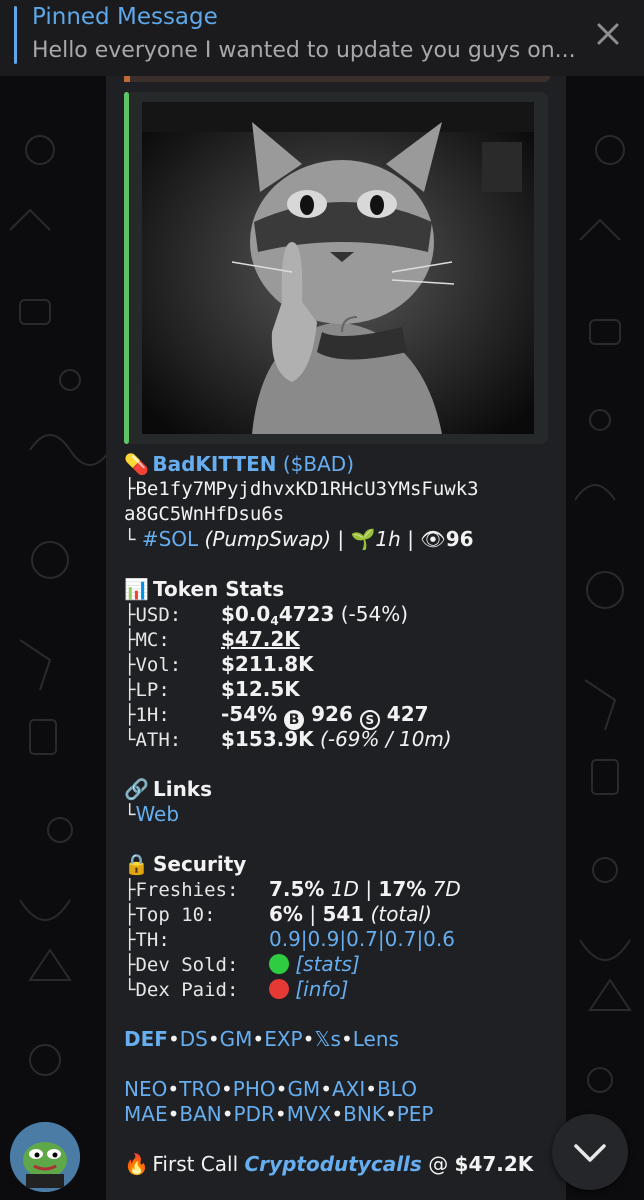  I want to click on link-icon: 🔗, so click(136, 789).